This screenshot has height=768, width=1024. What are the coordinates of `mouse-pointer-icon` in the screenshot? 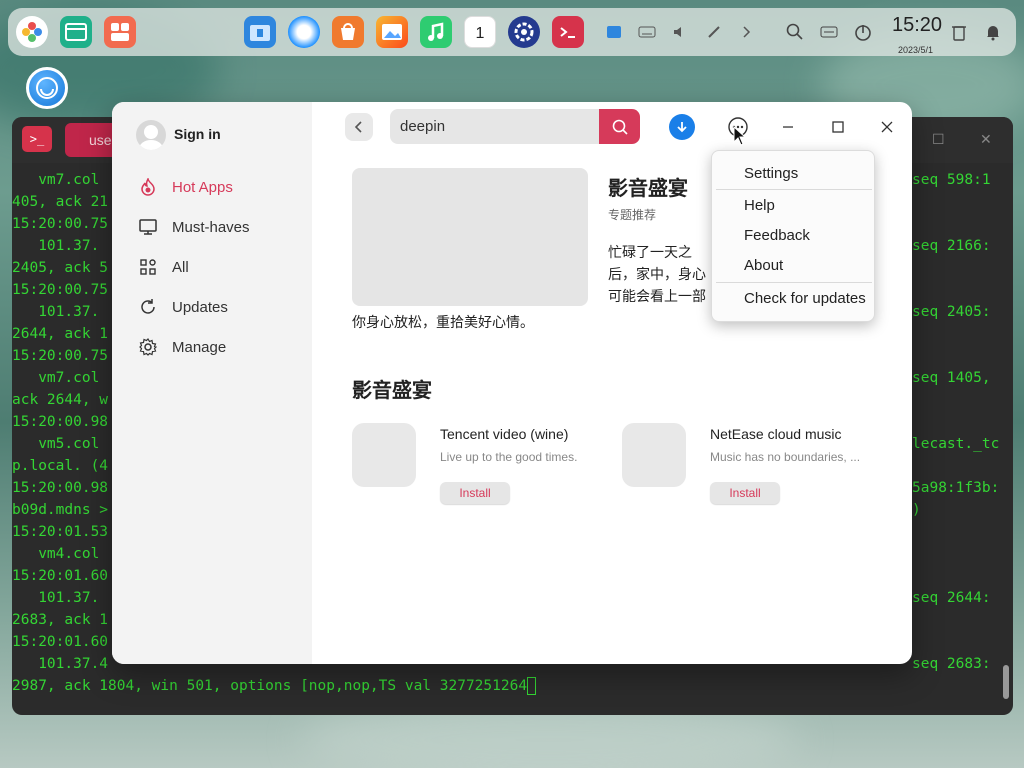 It's located at (740, 136).